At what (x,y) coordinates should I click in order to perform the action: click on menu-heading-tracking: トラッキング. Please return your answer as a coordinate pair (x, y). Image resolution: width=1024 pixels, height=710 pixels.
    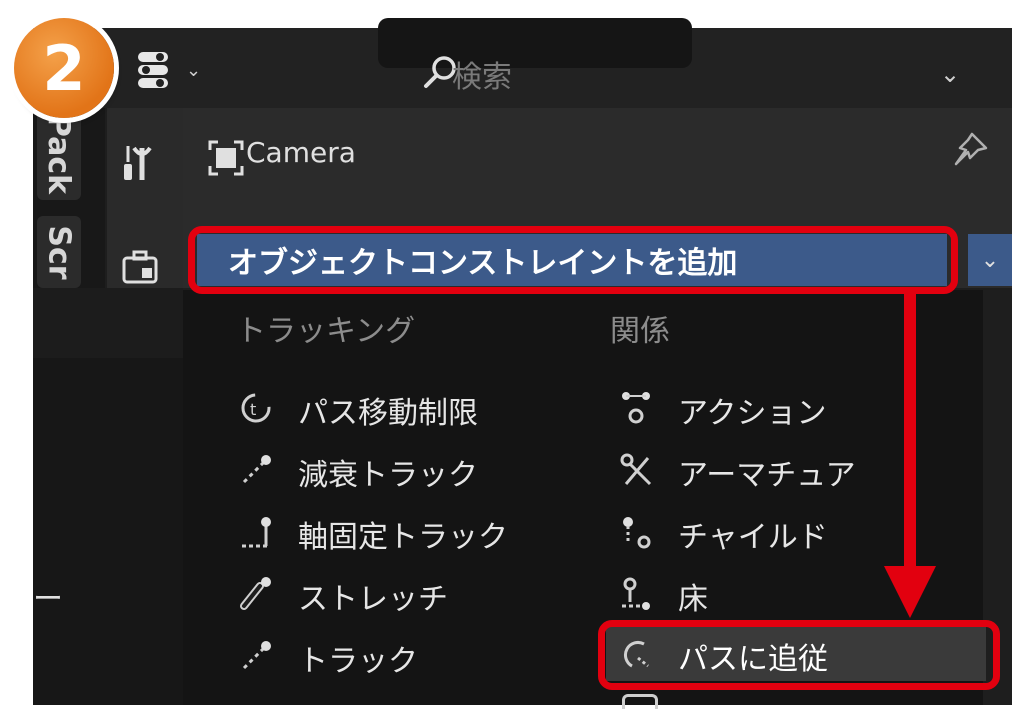
    Looking at the image, I should click on (326, 331).